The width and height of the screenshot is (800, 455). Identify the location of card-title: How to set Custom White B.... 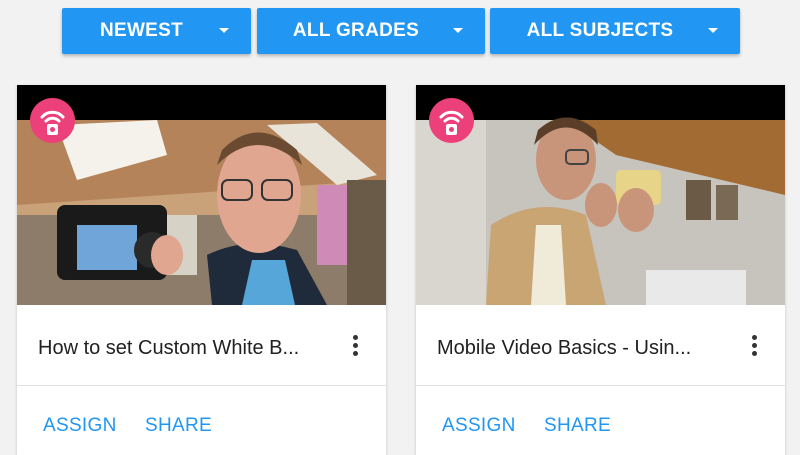
(178, 348).